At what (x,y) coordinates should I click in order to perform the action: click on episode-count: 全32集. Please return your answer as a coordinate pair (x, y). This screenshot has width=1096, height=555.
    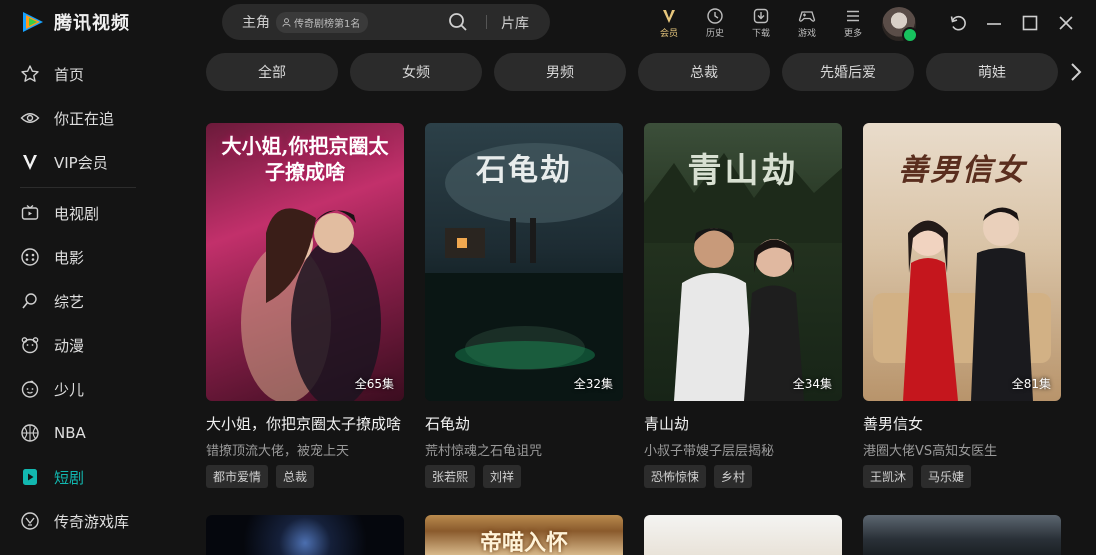
    Looking at the image, I should click on (593, 384).